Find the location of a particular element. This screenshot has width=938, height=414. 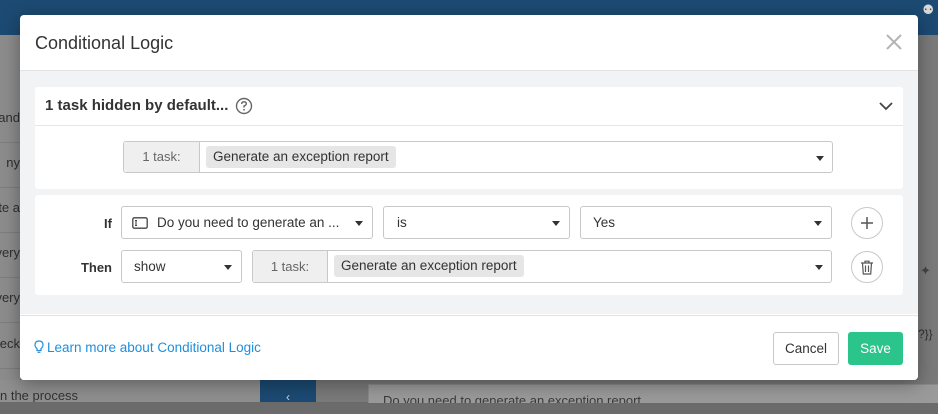

users-icon: ⚉ is located at coordinates (928, 10).